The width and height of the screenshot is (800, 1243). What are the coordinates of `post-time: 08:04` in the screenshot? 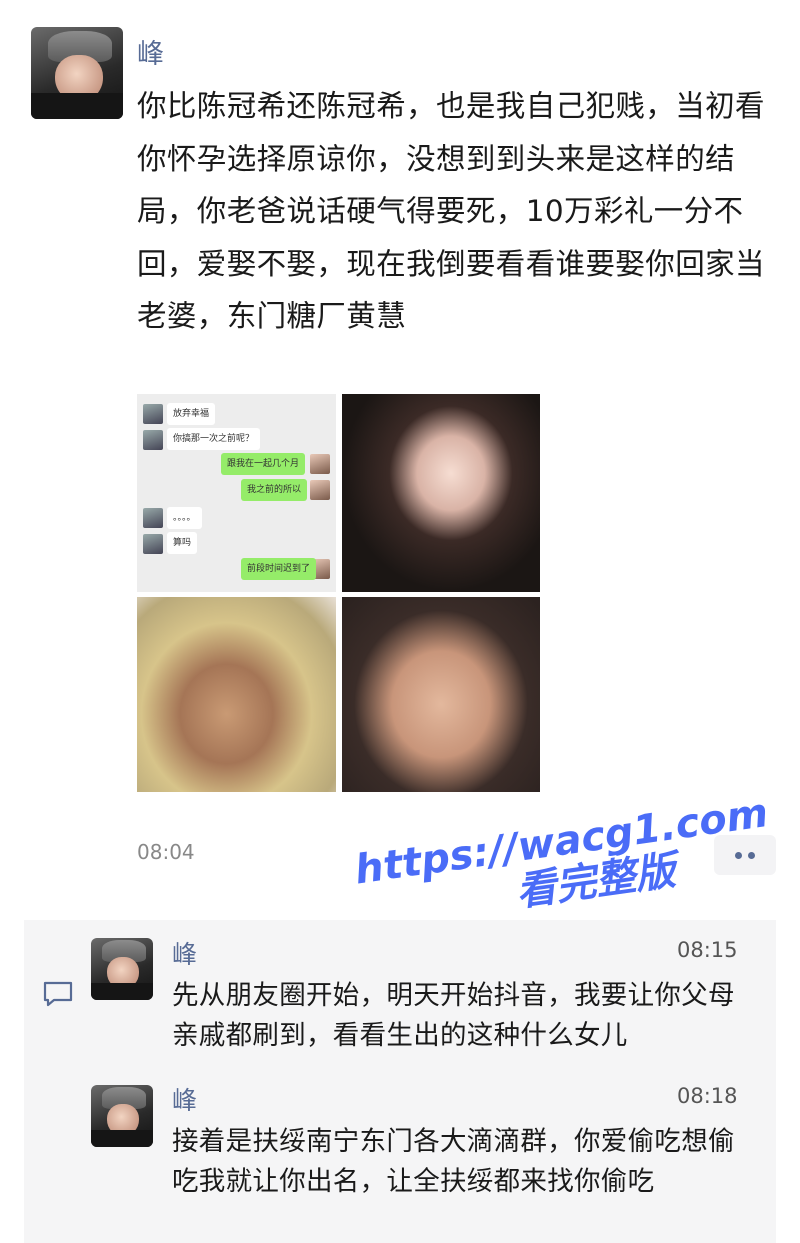 It's located at (166, 852).